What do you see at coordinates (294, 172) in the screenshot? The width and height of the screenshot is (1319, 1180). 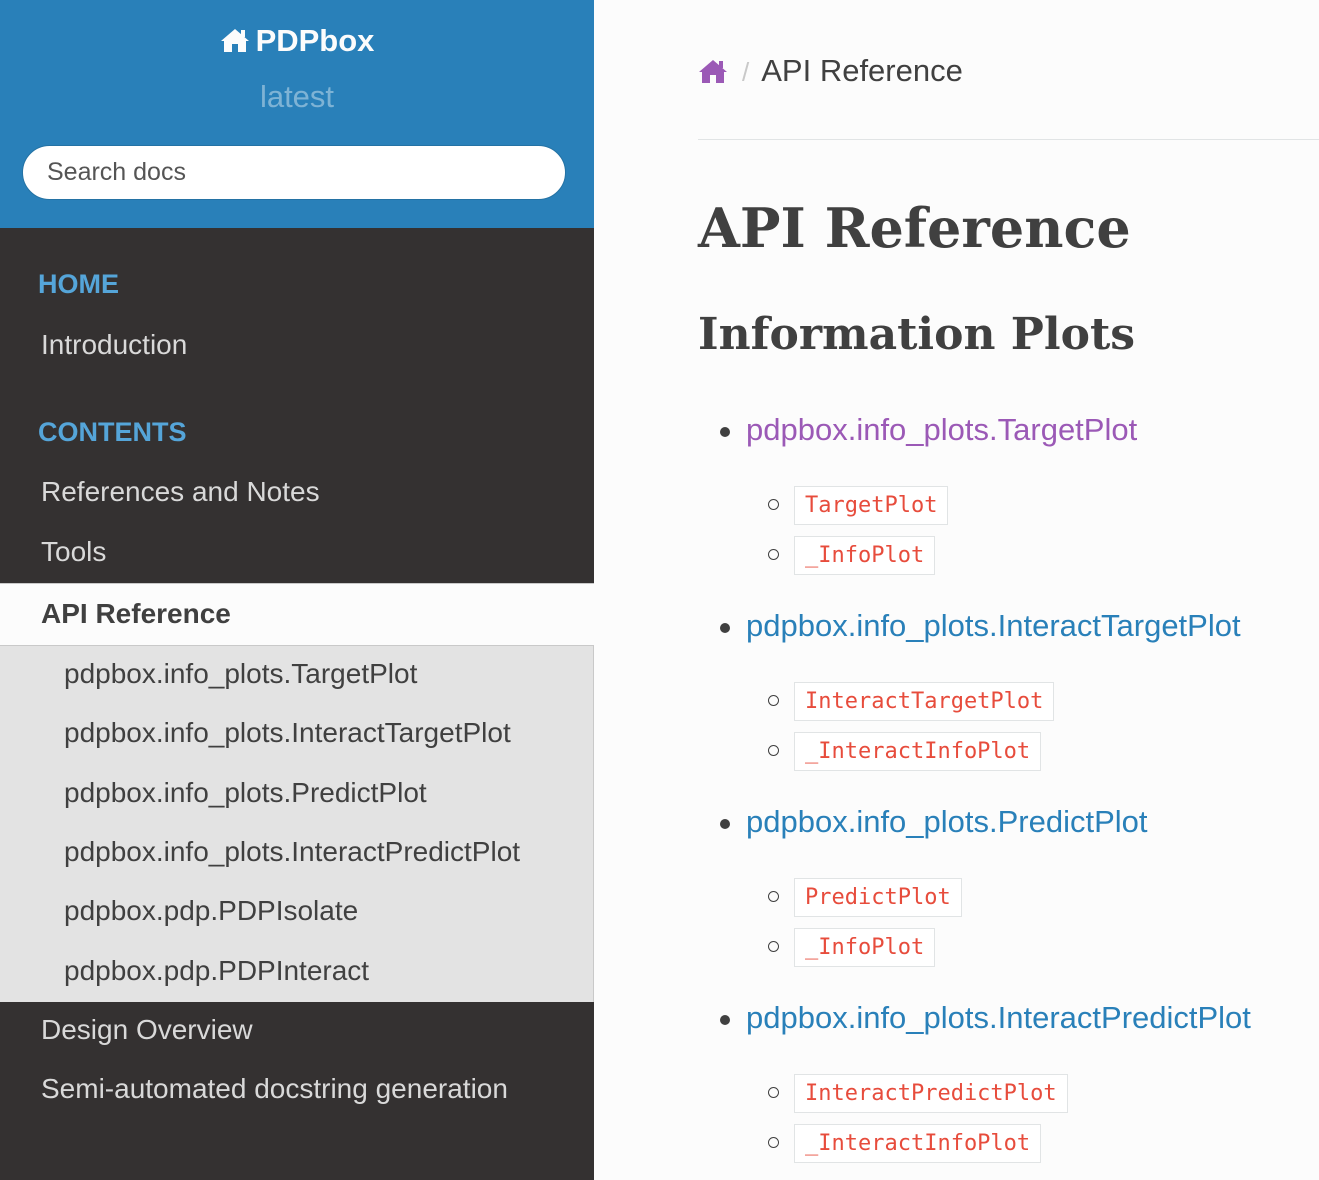 I see `search-input` at bounding box center [294, 172].